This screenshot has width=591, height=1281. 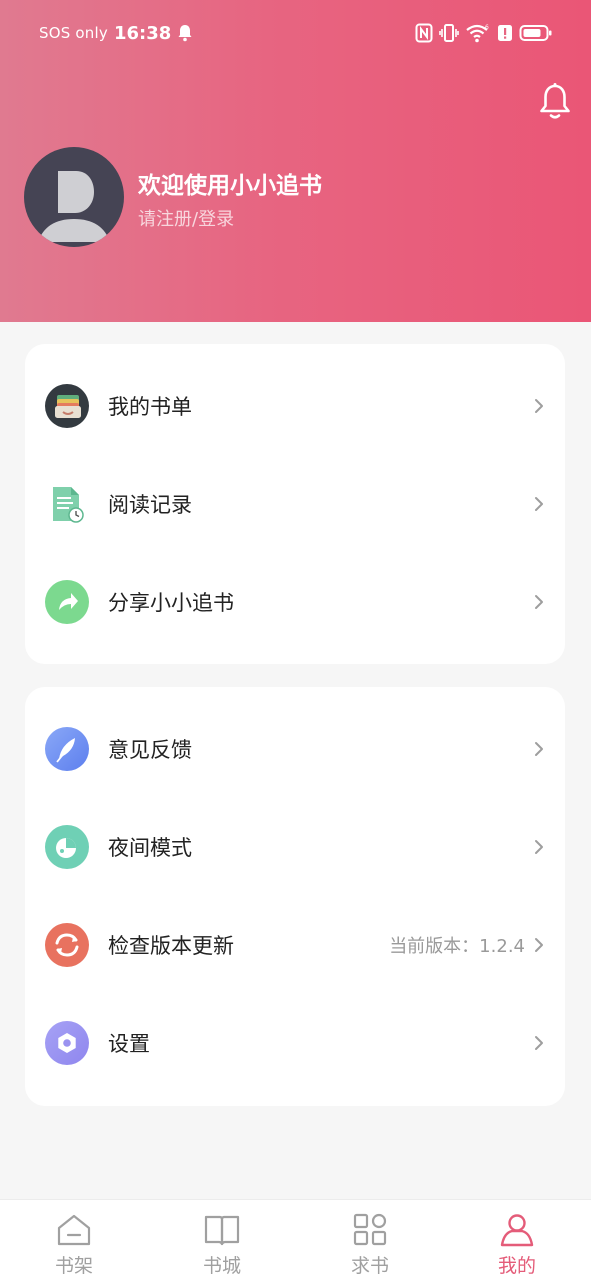 What do you see at coordinates (171, 603) in the screenshot?
I see `menu-item-label: 分享小小追书` at bounding box center [171, 603].